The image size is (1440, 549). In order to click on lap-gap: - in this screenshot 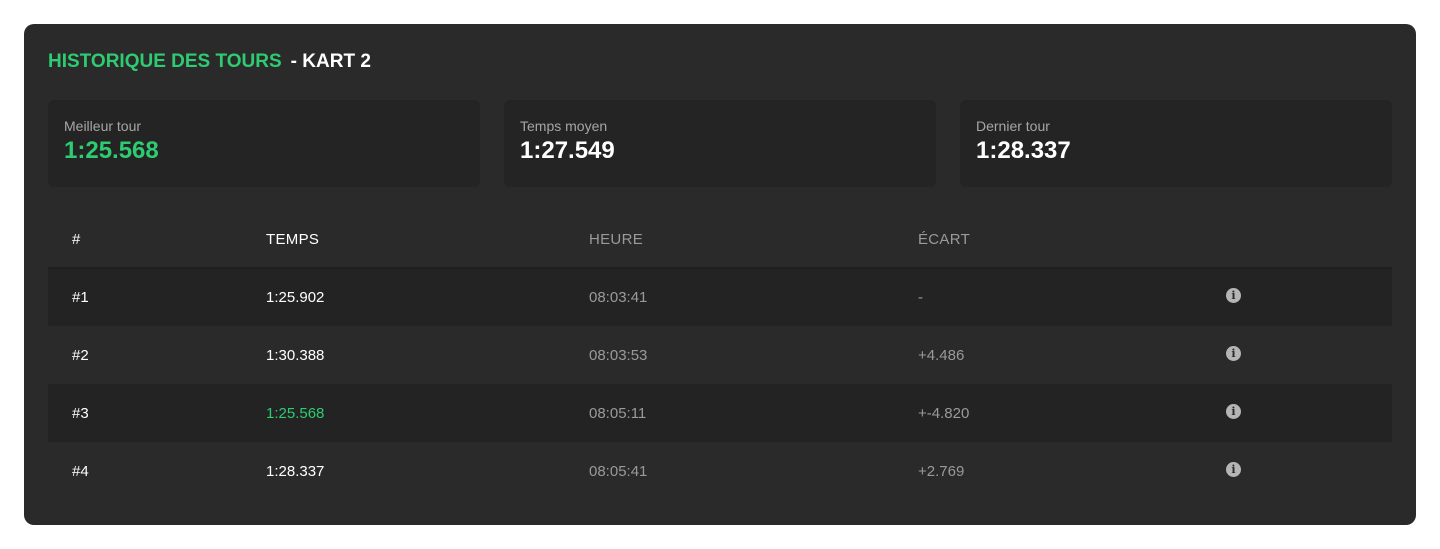, I will do `click(920, 297)`.